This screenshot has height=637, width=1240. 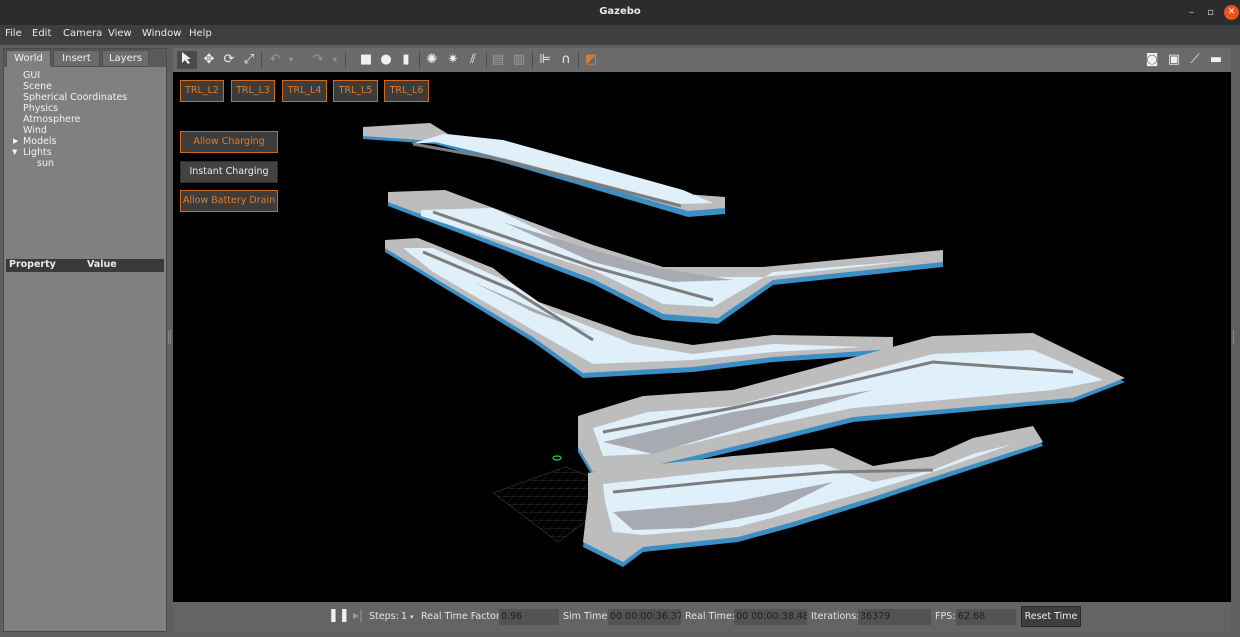 What do you see at coordinates (770, 617) in the screenshot?
I see `real-time-value: 00 00:00:38.486` at bounding box center [770, 617].